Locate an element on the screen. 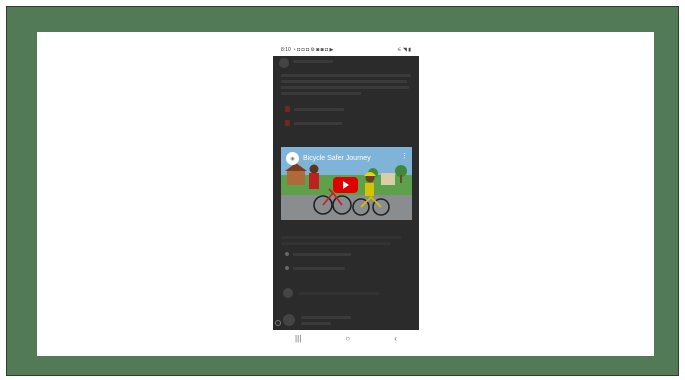 This screenshot has width=685, height=380. video-title: Bicycle Safer Journey is located at coordinates (337, 158).